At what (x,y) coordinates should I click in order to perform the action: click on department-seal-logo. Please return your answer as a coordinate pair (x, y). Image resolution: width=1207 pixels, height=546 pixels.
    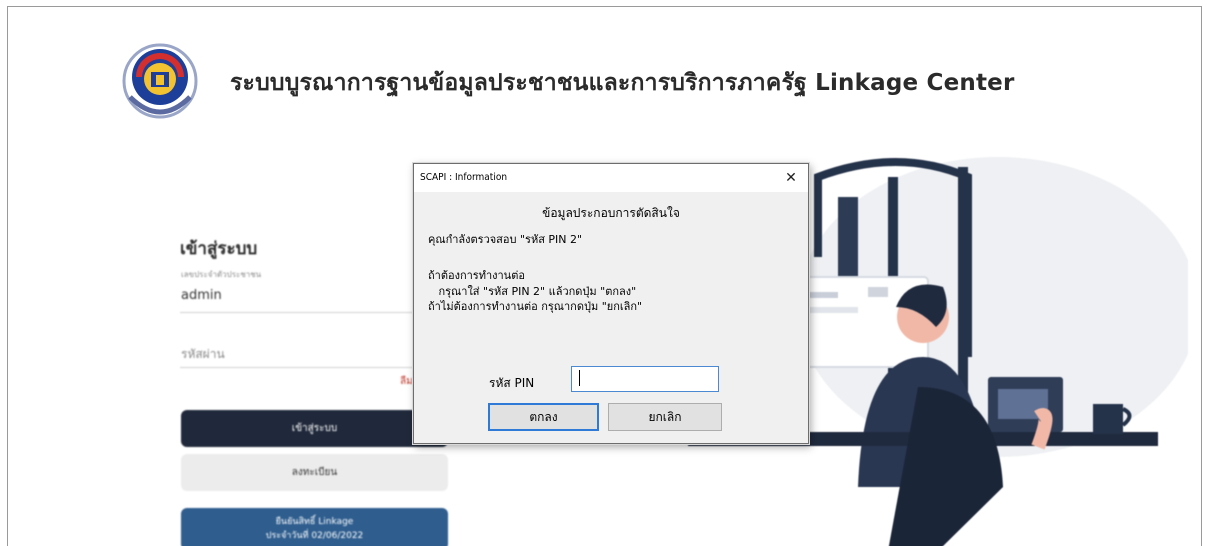
    Looking at the image, I should click on (160, 81).